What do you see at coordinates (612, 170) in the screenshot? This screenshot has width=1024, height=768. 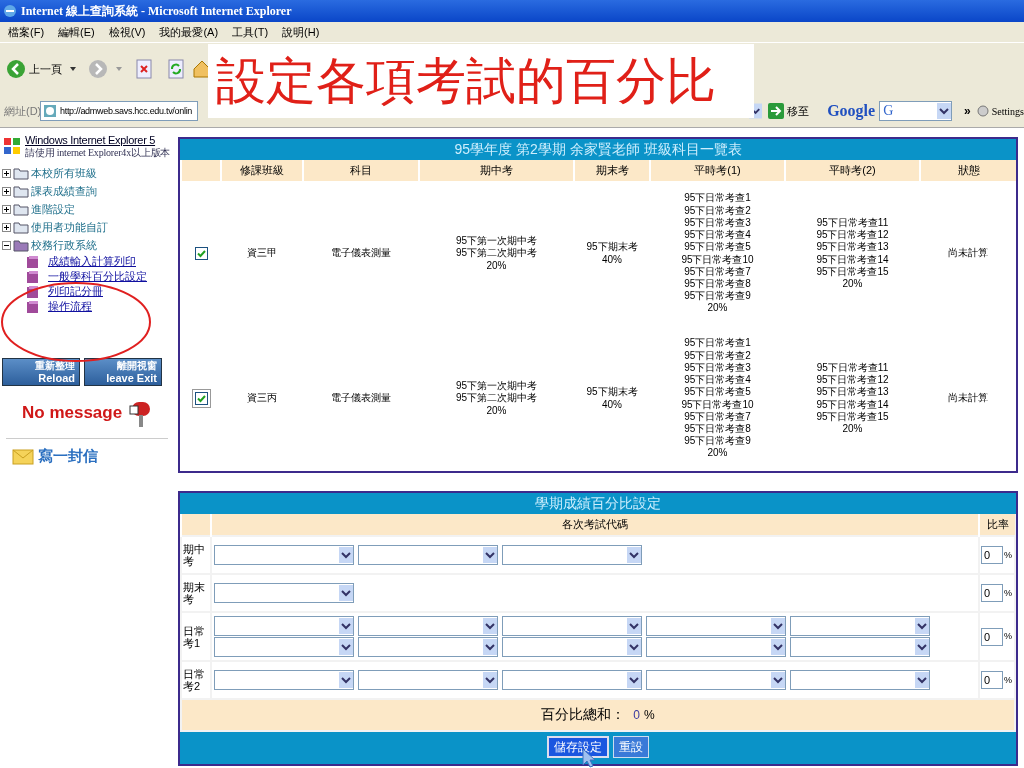 I see `column-header: 期末考` at bounding box center [612, 170].